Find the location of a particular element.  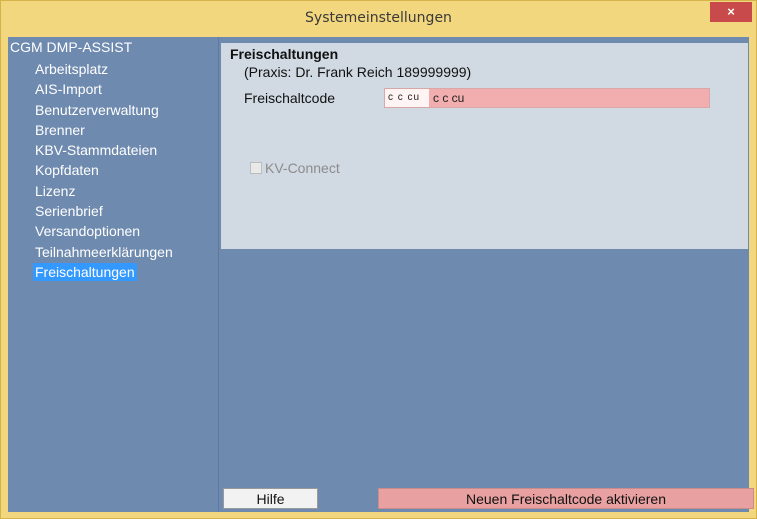

tree-item-label: Kopfdaten is located at coordinates (67, 170).